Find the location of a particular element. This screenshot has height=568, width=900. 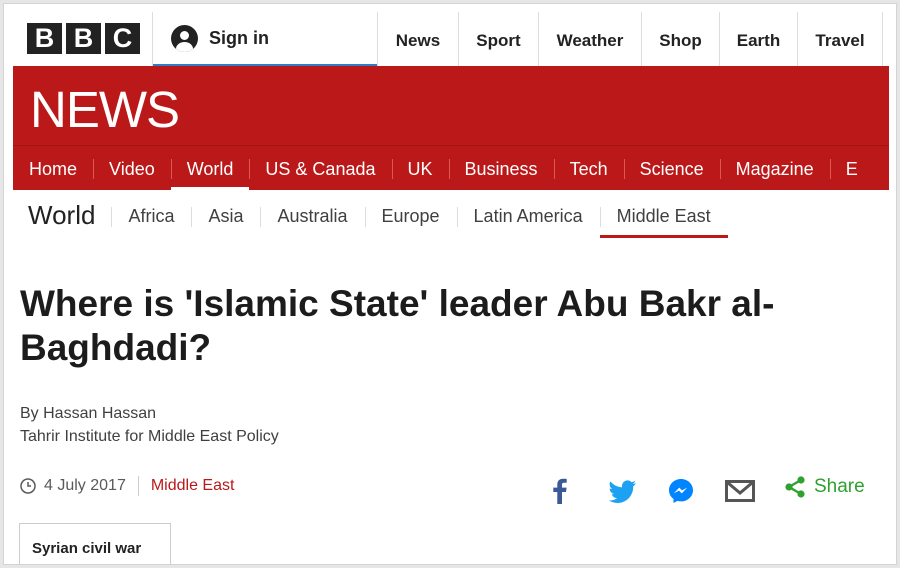

news-nav-science: Science is located at coordinates (671, 168).